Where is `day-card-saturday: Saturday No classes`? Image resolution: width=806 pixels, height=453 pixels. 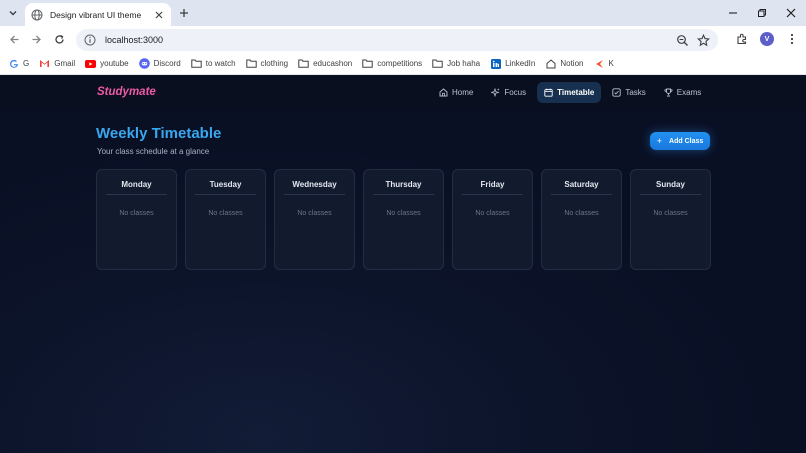 day-card-saturday: Saturday No classes is located at coordinates (581, 219).